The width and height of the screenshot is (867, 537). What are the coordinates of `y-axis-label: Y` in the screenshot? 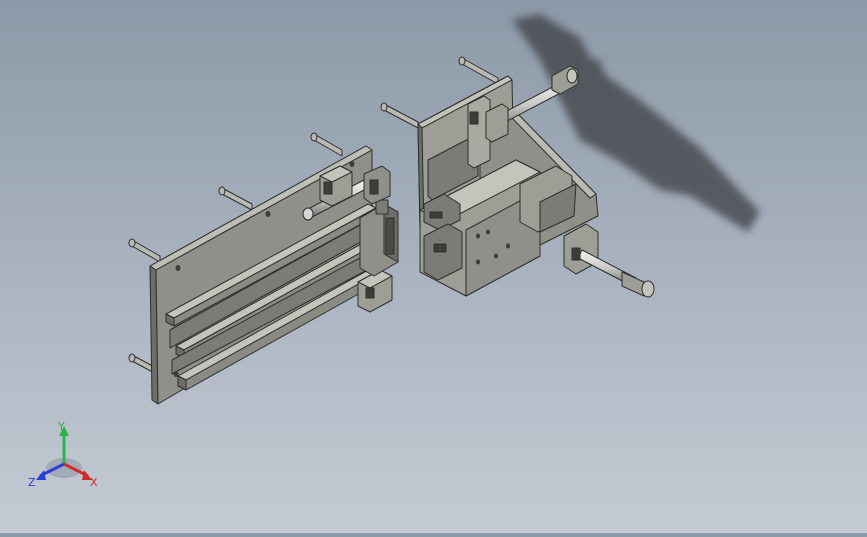 It's located at (61, 426).